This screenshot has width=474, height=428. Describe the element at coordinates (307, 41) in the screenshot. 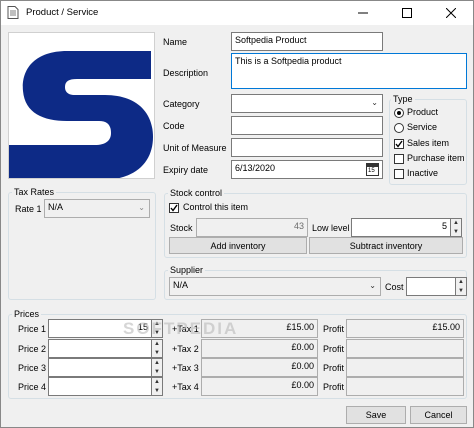

I see `name-input: Softpedia Product` at that location.